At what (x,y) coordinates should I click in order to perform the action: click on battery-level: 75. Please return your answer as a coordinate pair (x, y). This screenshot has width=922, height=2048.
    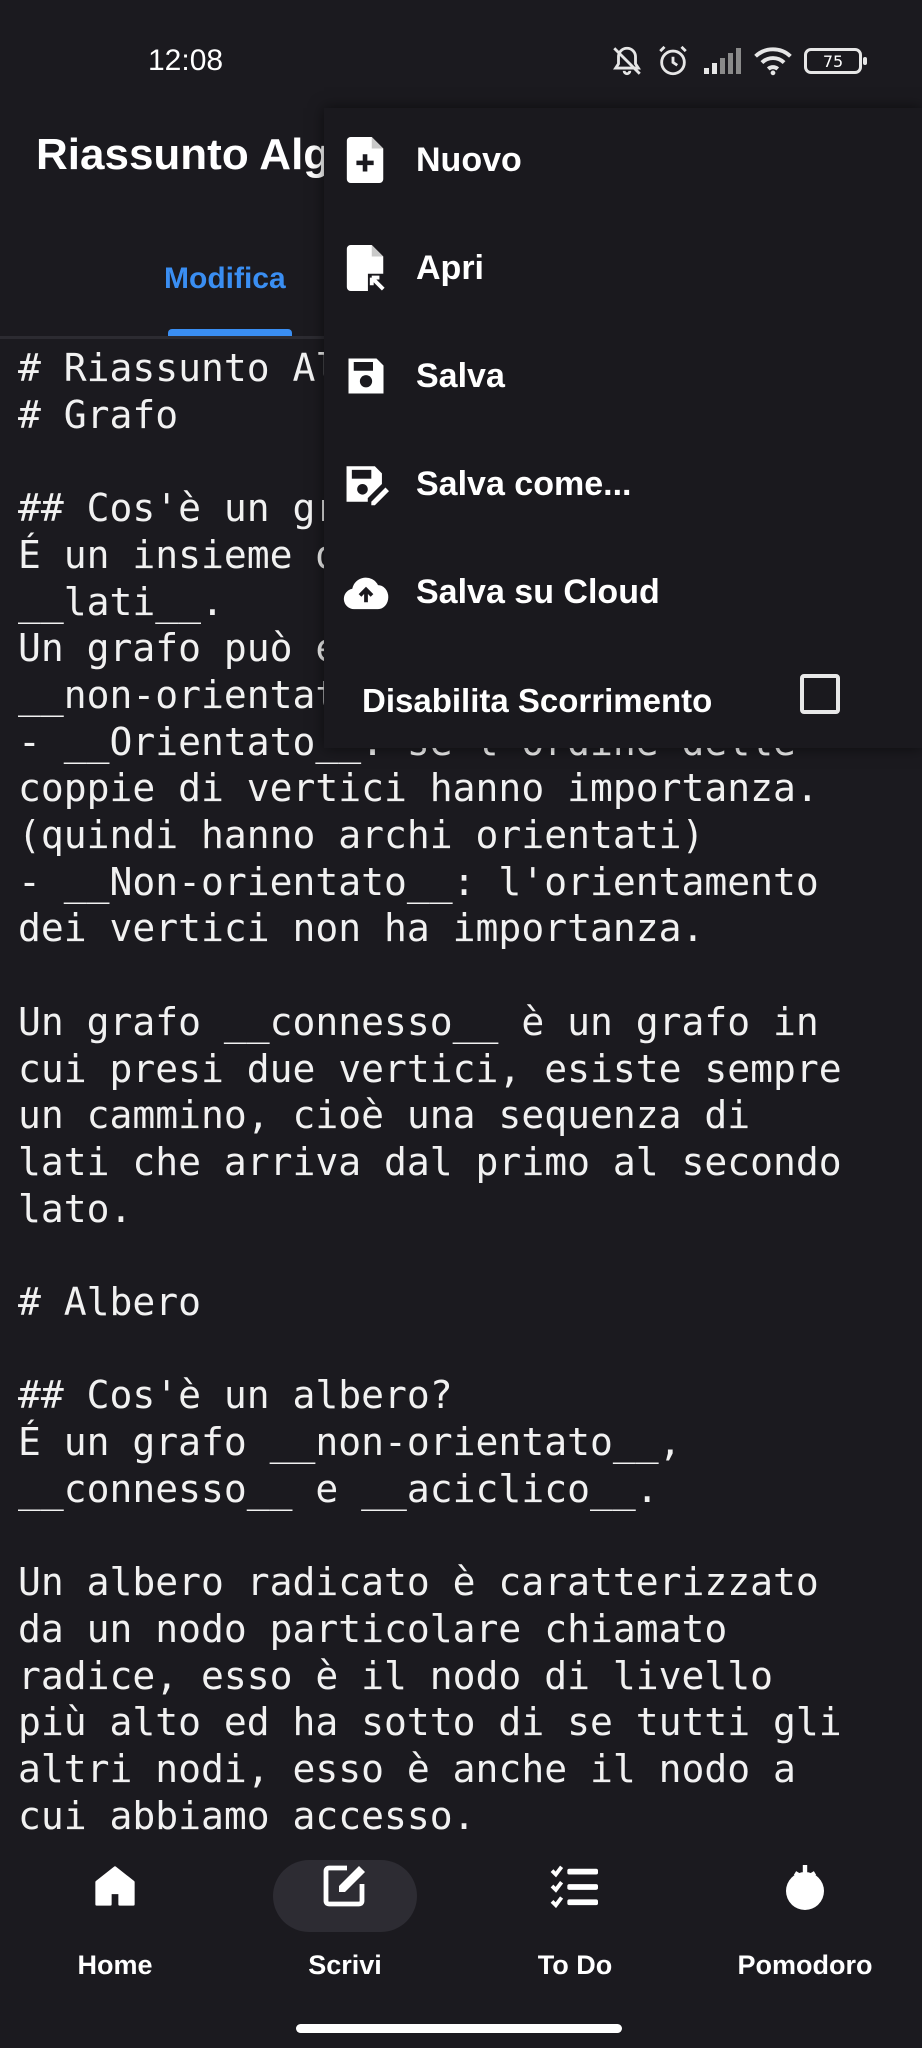
    Looking at the image, I should click on (833, 61).